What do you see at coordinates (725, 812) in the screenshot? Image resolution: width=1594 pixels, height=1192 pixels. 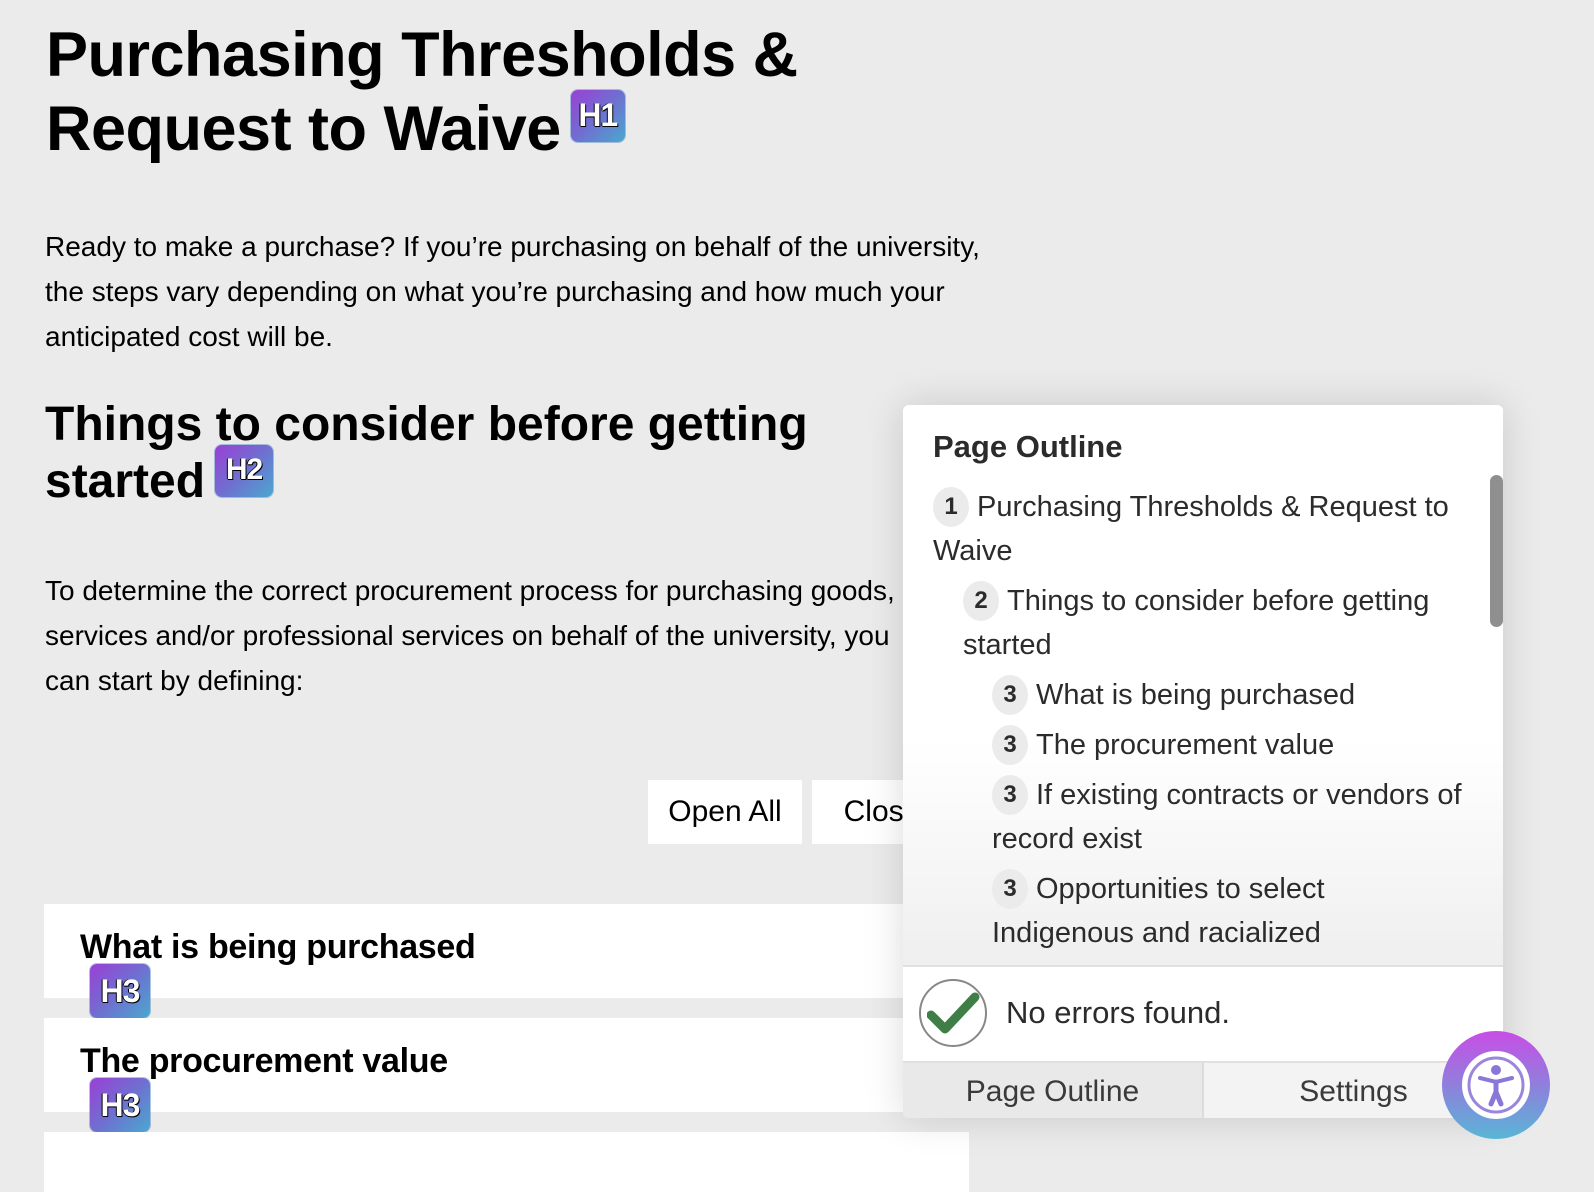 I see `open-all-button: Open All` at bounding box center [725, 812].